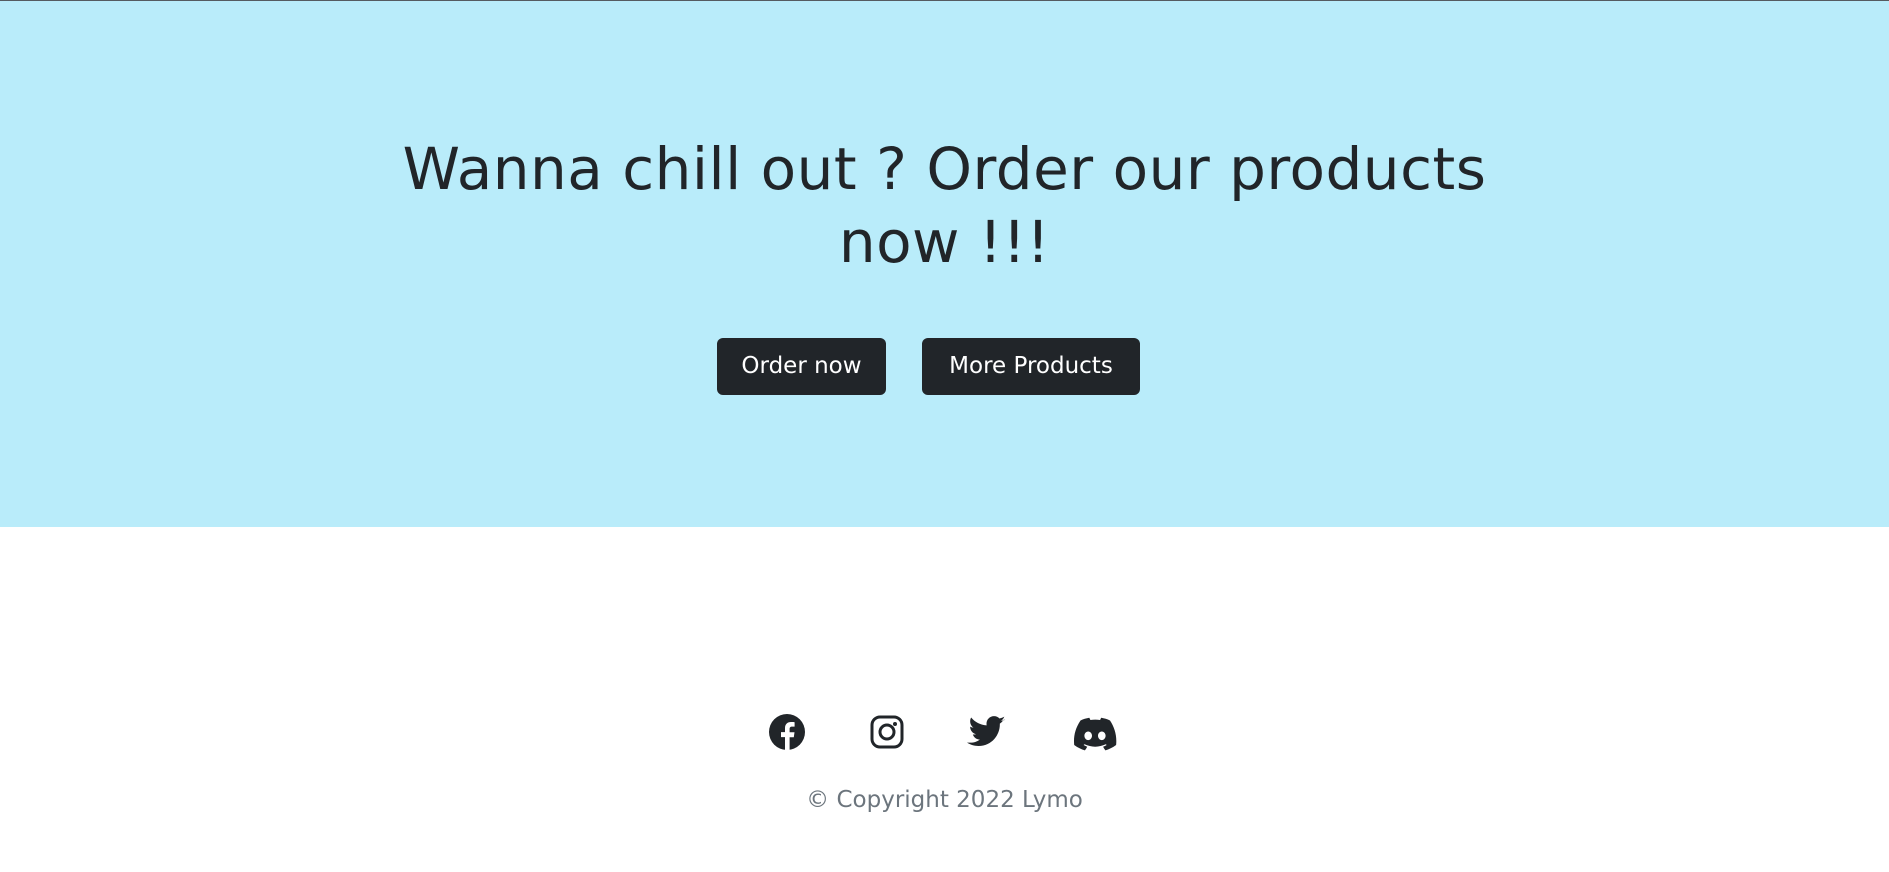 The image size is (1889, 872). What do you see at coordinates (1031, 366) in the screenshot?
I see `more-products-button: More Products` at bounding box center [1031, 366].